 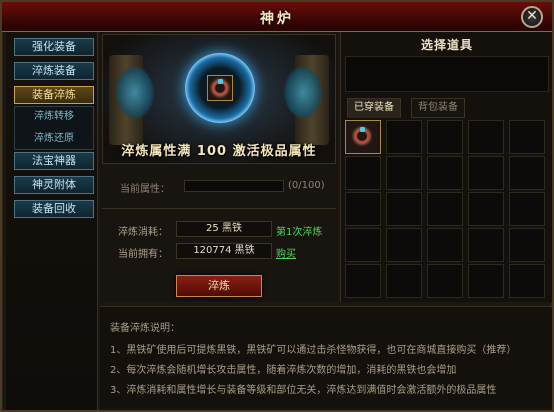 What do you see at coordinates (54, 47) in the screenshot?
I see `sidebar-item-enhance: 强化装备` at bounding box center [54, 47].